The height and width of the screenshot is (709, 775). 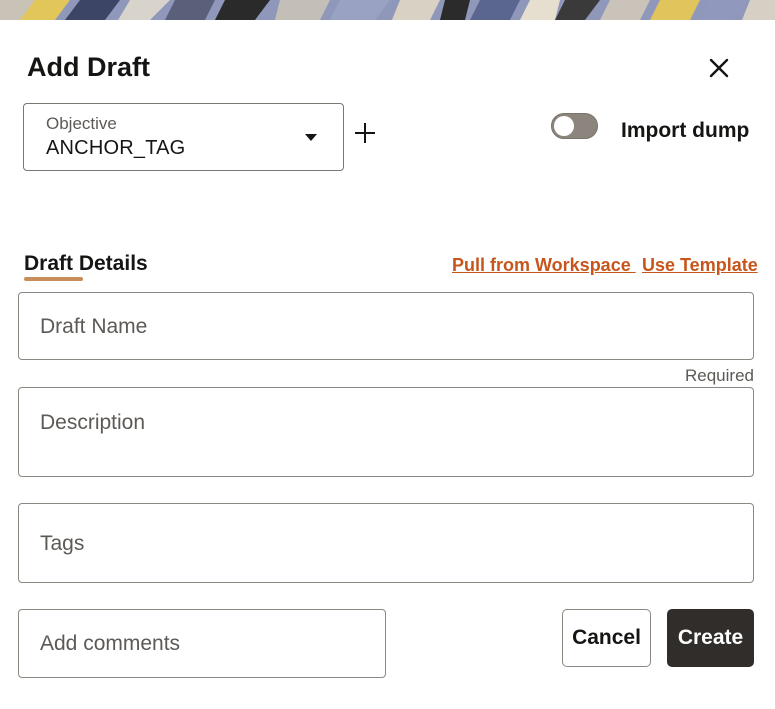 What do you see at coordinates (86, 264) in the screenshot?
I see `tab-draft-details: Draft Details` at bounding box center [86, 264].